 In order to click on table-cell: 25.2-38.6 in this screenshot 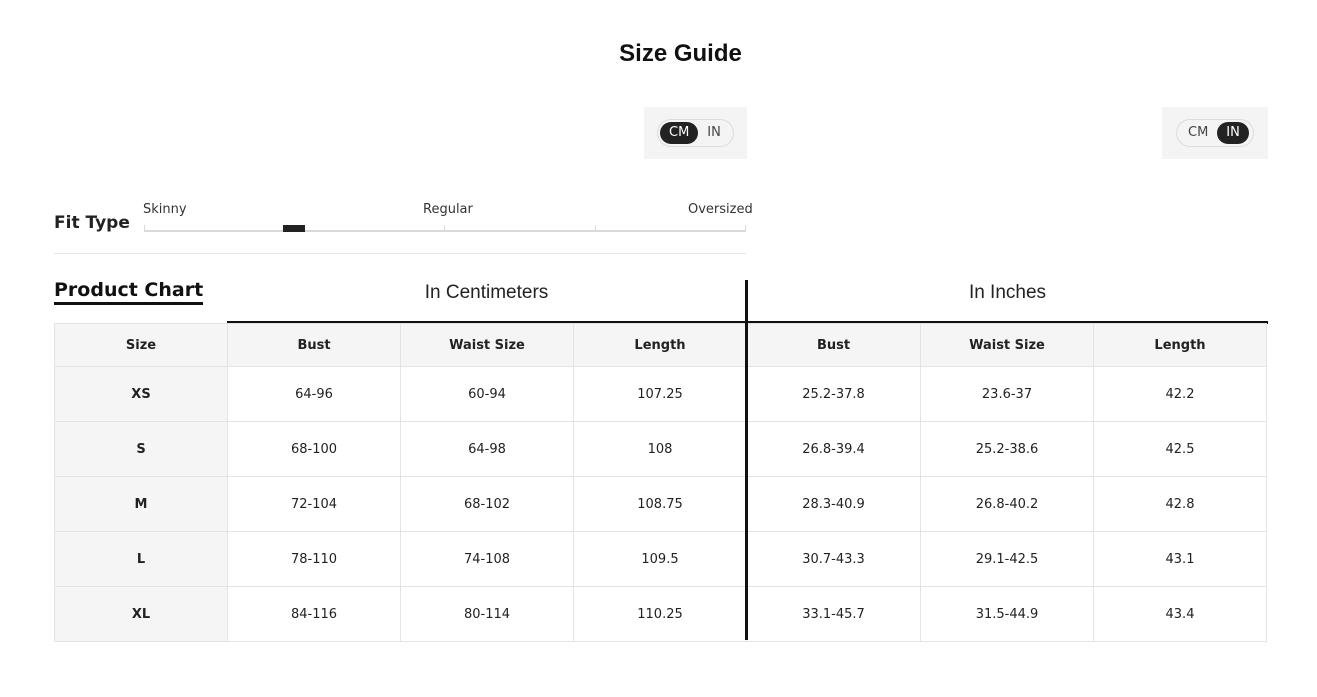, I will do `click(1007, 449)`.